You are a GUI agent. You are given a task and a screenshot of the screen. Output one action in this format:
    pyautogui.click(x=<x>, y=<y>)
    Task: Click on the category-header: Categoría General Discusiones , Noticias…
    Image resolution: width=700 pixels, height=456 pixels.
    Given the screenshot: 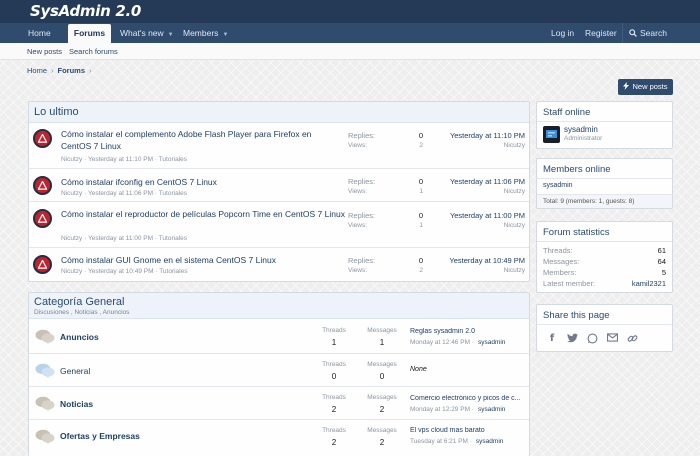 What is the action you would take?
    pyautogui.click(x=279, y=306)
    